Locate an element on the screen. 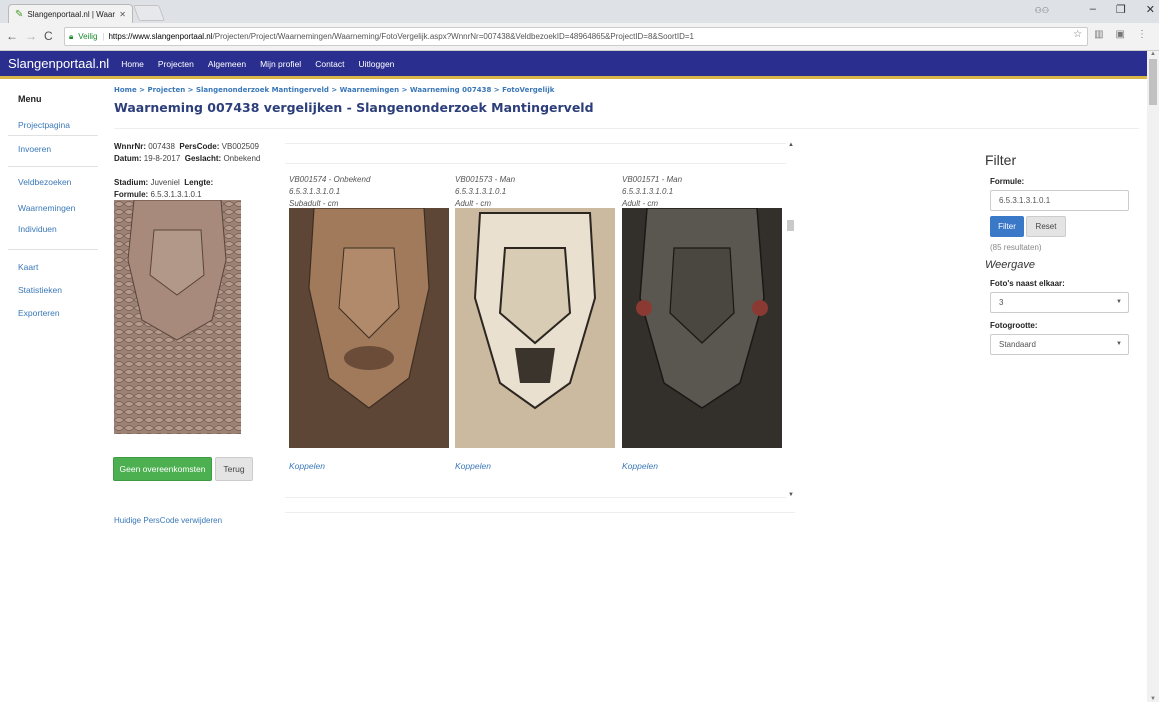 Image resolution: width=1159 pixels, height=702 pixels. pane-scrollbar: ▲ ▼ is located at coordinates (791, 320).